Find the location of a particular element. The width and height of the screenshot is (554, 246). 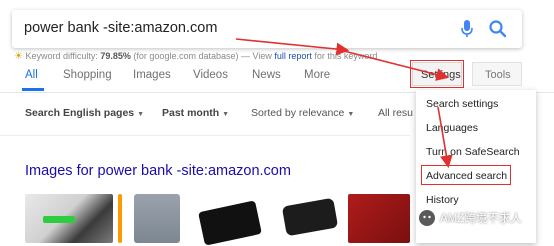

tab-videos: Videos is located at coordinates (210, 75).